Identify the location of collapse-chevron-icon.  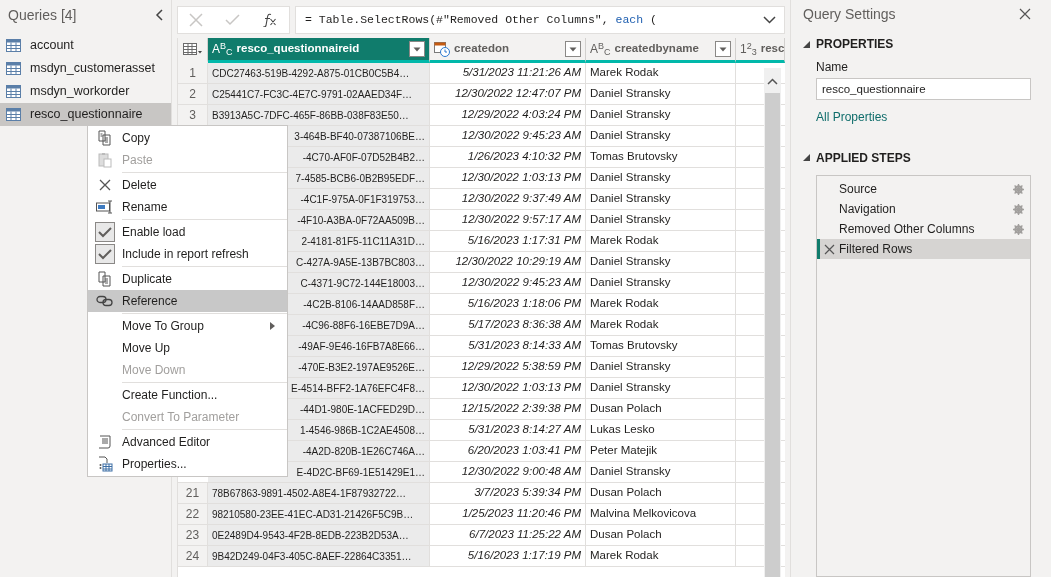
(159, 15).